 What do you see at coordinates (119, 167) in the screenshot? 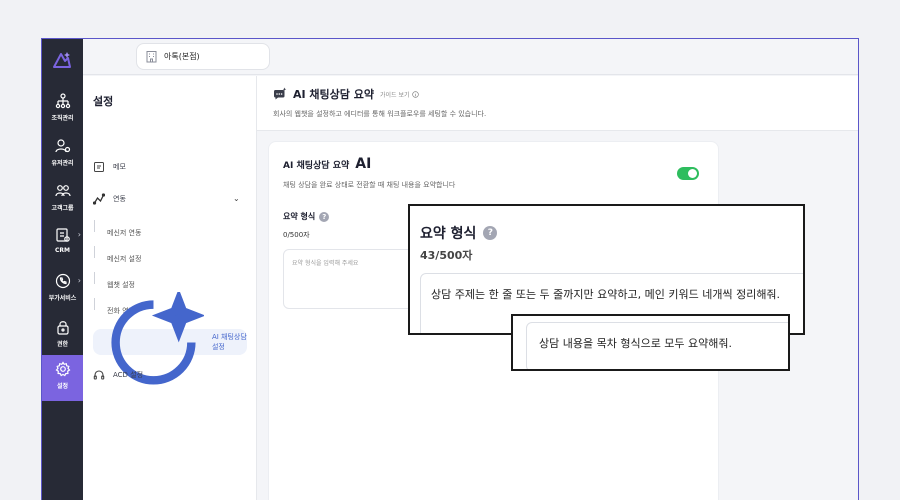
I see `nav-label-memo: 메모` at bounding box center [119, 167].